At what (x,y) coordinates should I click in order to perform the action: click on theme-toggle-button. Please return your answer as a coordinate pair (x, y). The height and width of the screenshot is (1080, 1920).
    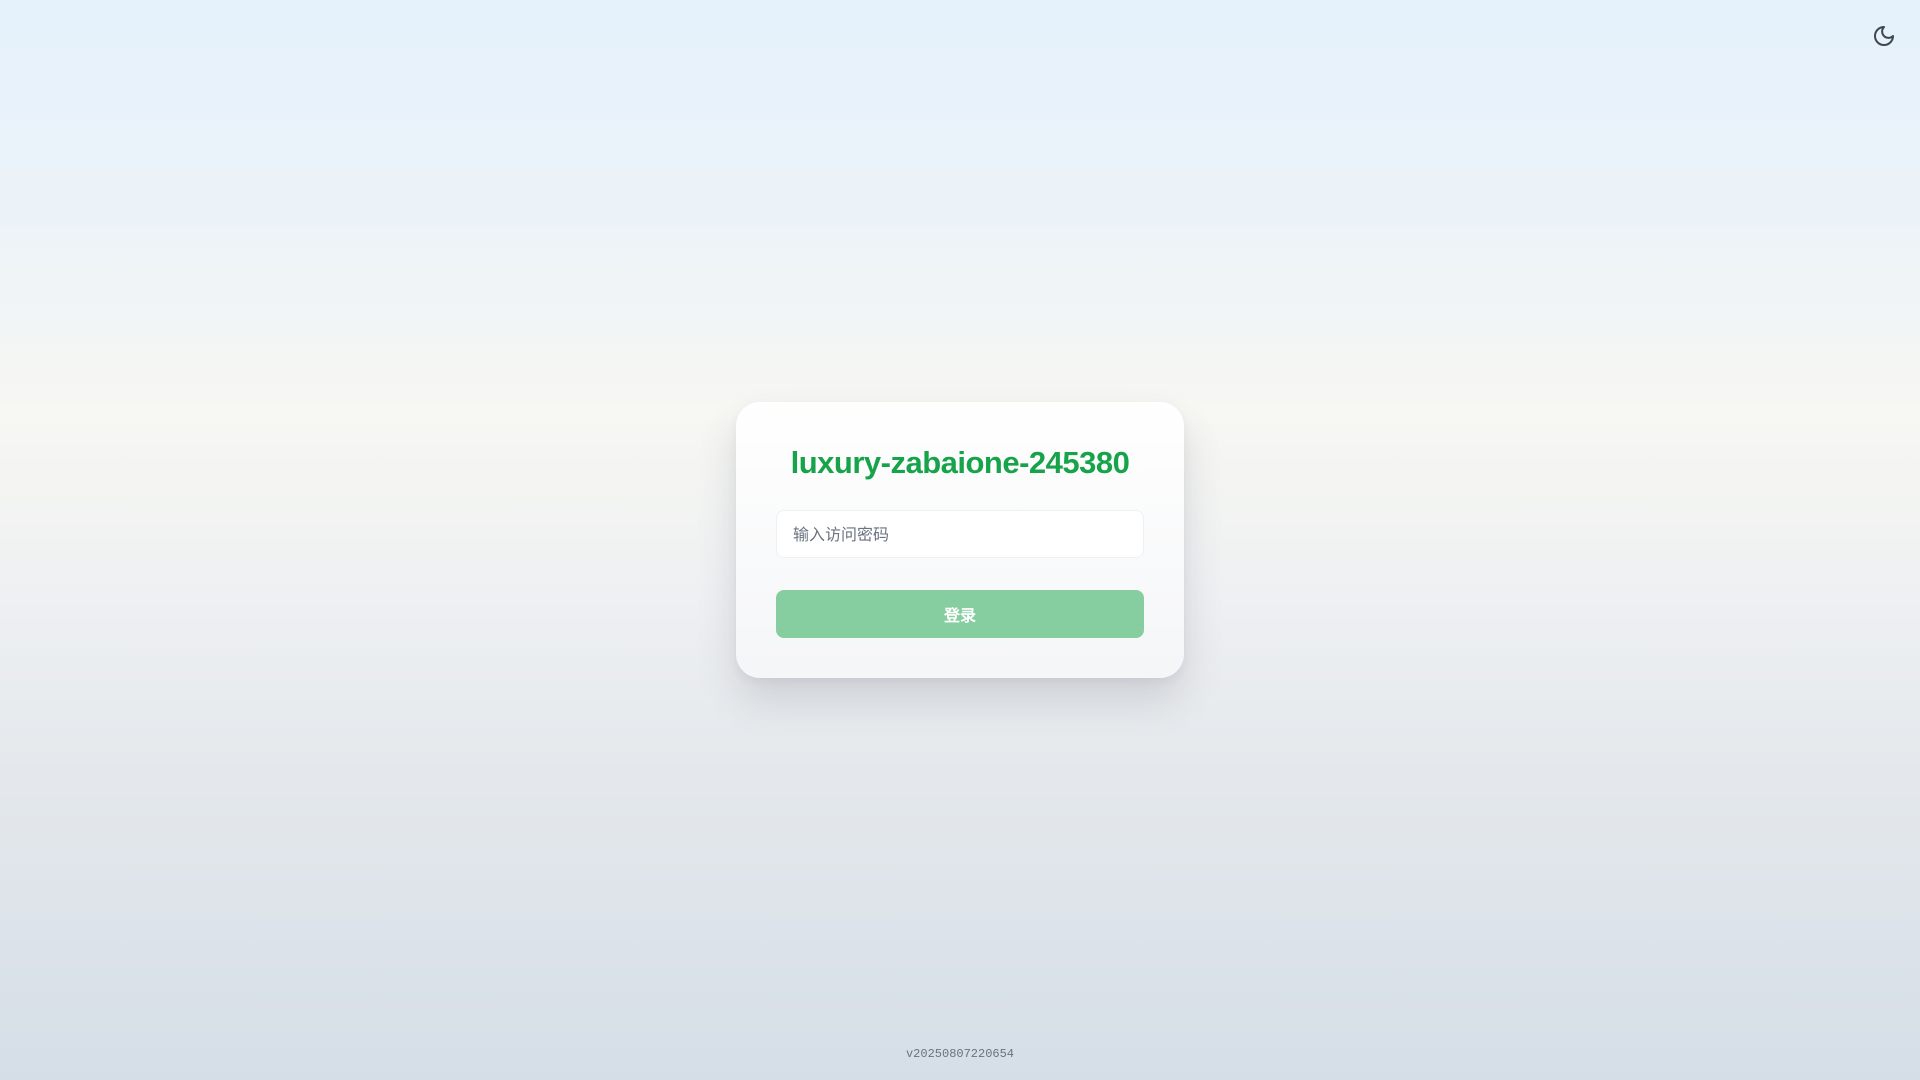
    Looking at the image, I should click on (1884, 36).